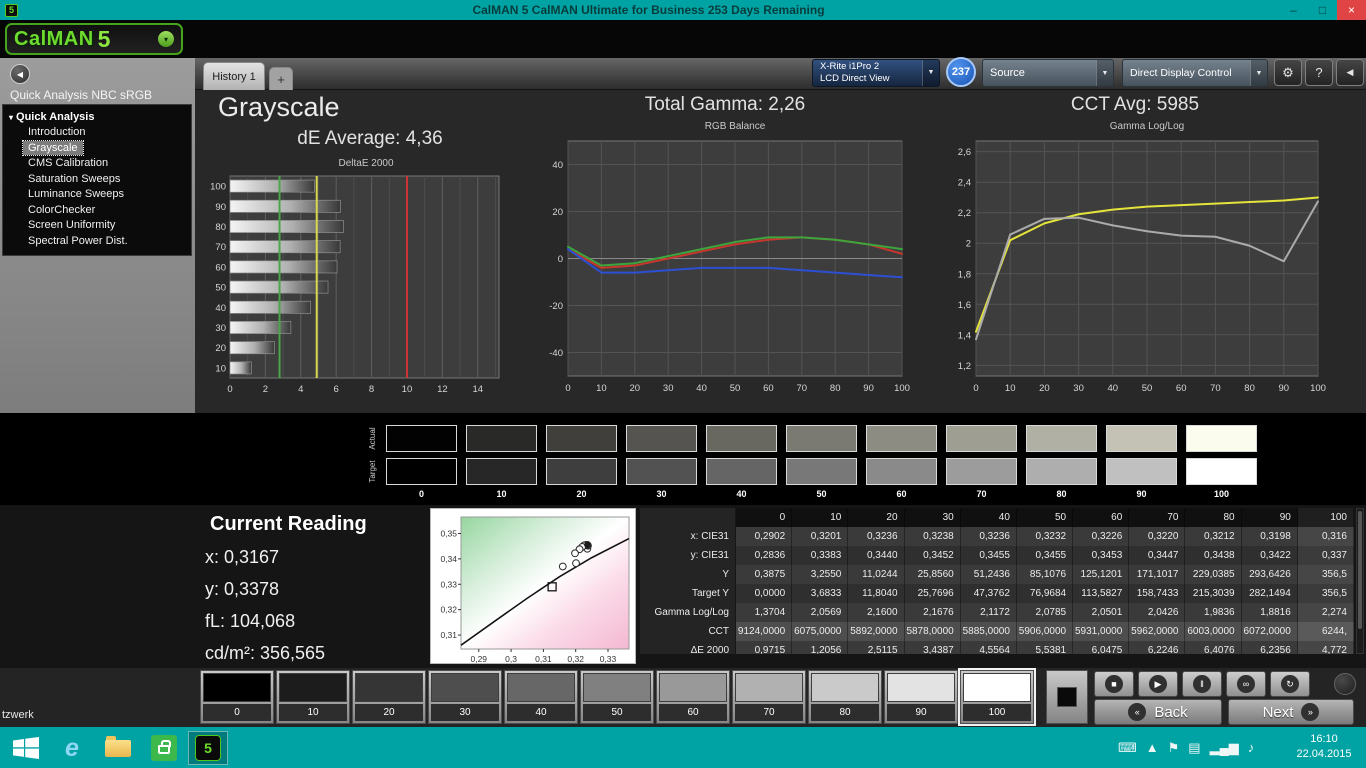  I want to click on table-cell: 0,3455, so click(1045, 555).